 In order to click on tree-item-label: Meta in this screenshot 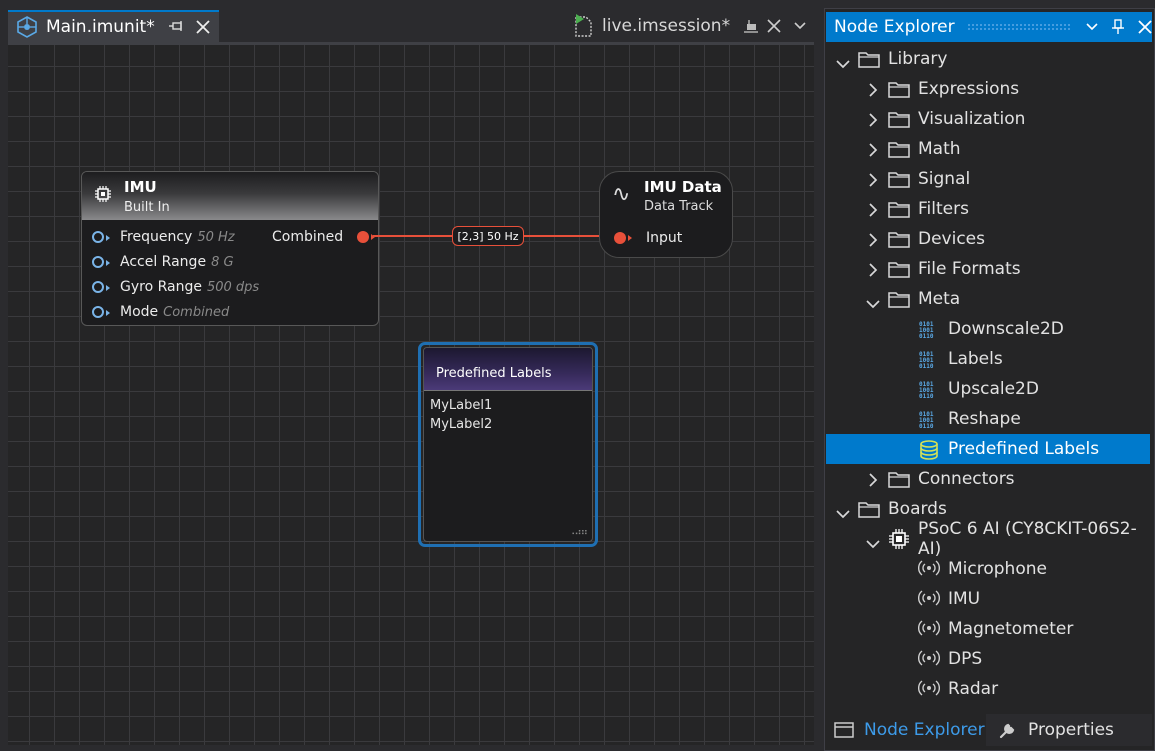, I will do `click(939, 299)`.